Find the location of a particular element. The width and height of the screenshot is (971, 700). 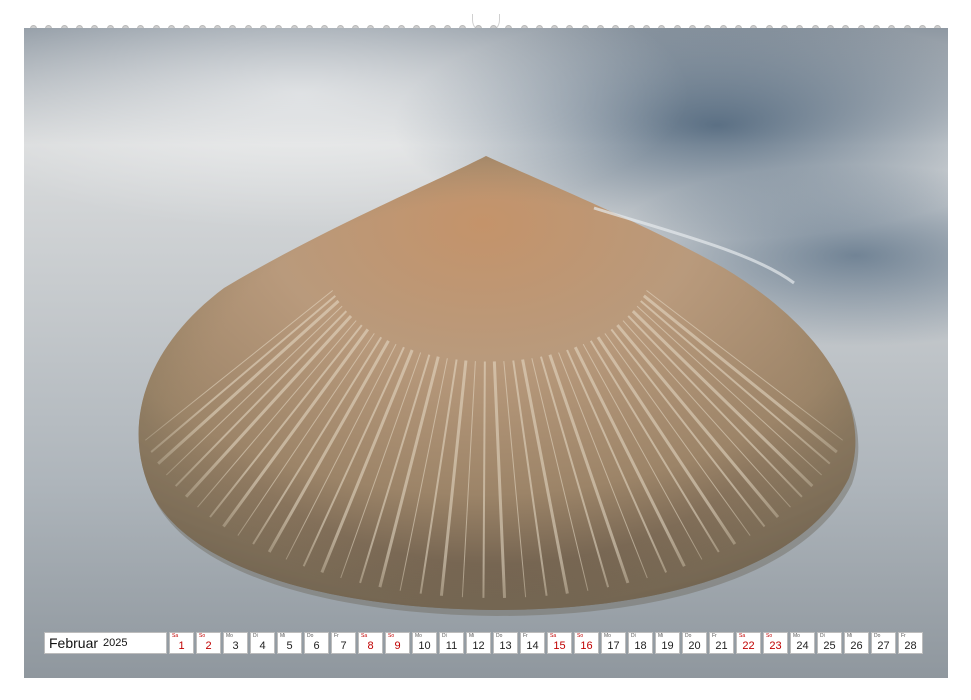

day-cell: Sa 15 is located at coordinates (559, 643).